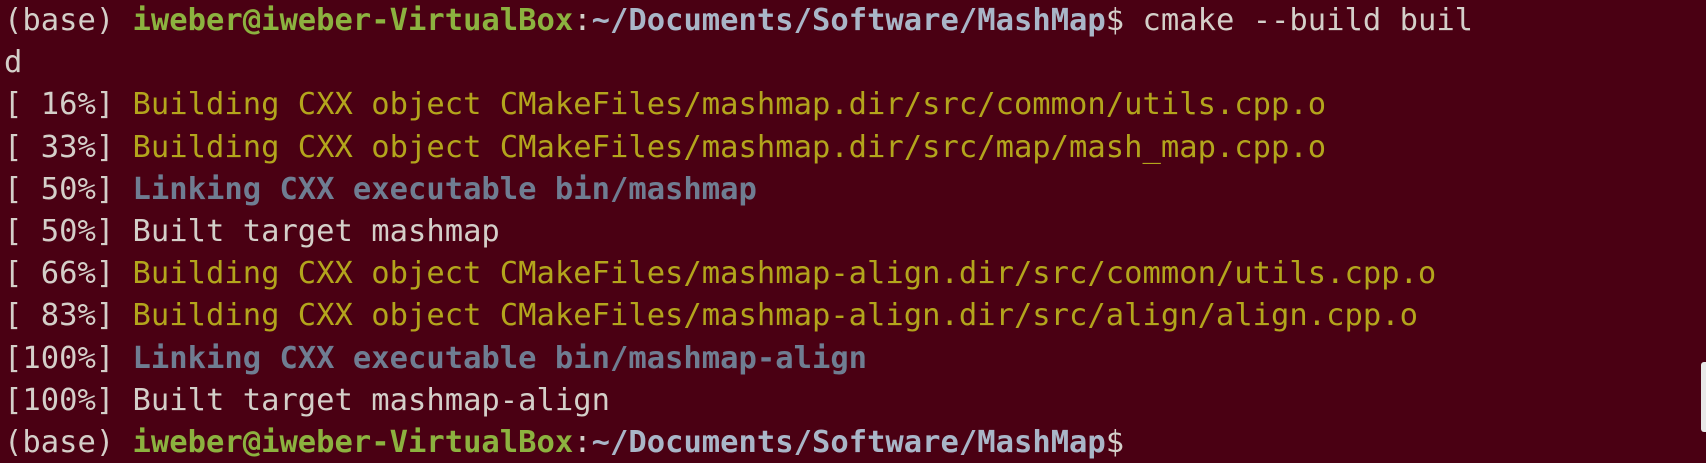 This screenshot has height=463, width=1706. Describe the element at coordinates (1308, 20) in the screenshot. I see `typed-command: cmake --build buil` at that location.